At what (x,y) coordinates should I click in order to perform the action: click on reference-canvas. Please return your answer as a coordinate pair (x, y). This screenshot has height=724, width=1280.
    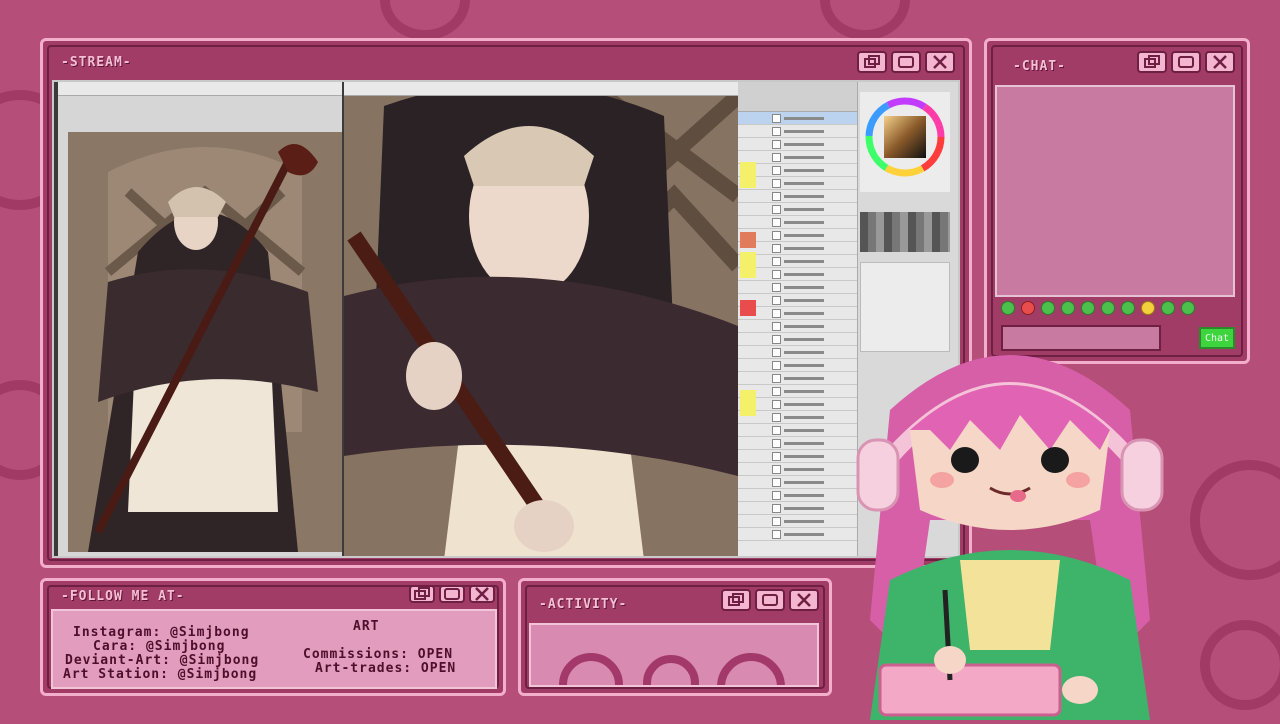
    Looking at the image, I should click on (200, 319).